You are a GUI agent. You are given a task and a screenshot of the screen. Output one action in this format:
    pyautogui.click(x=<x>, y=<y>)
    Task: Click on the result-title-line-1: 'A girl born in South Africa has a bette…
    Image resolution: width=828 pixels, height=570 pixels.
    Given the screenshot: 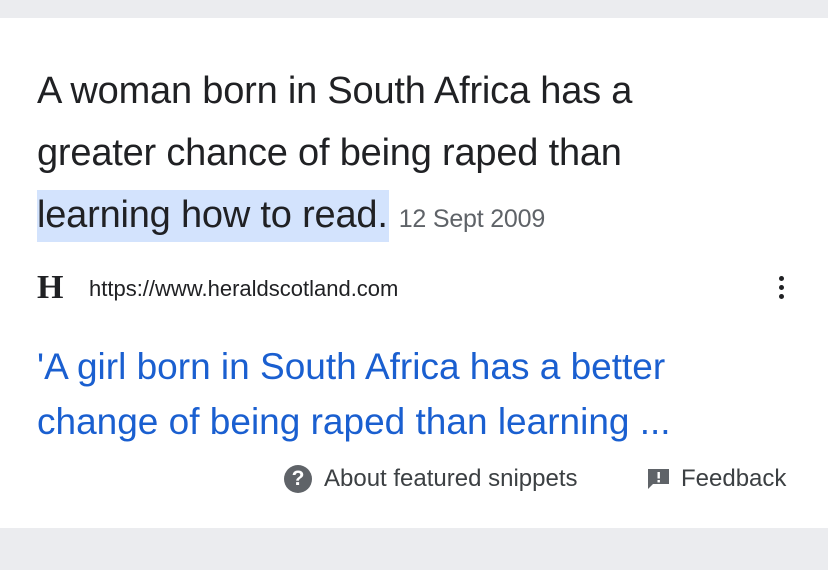 What is the action you would take?
    pyautogui.click(x=417, y=366)
    